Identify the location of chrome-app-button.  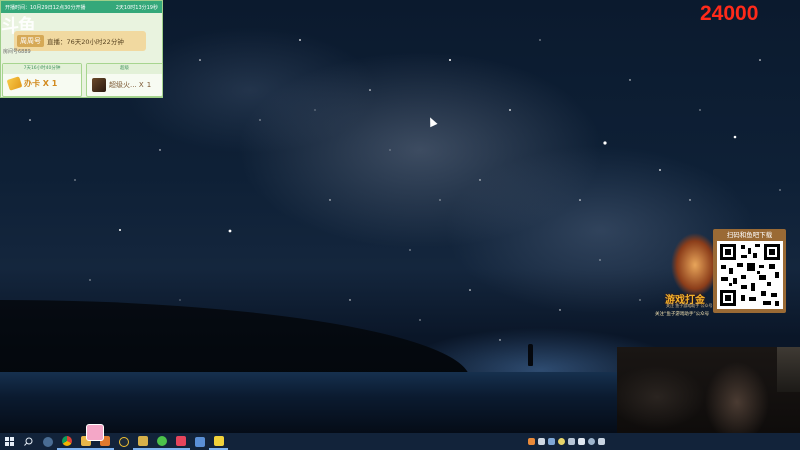
(66, 441).